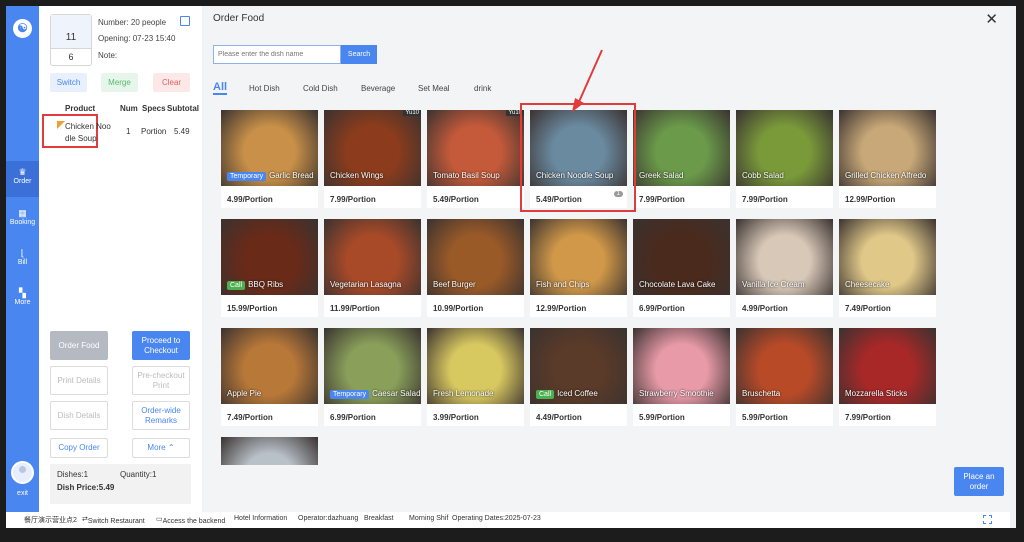 The image size is (1024, 542). I want to click on dish-name-text: Beef Burger, so click(454, 284).